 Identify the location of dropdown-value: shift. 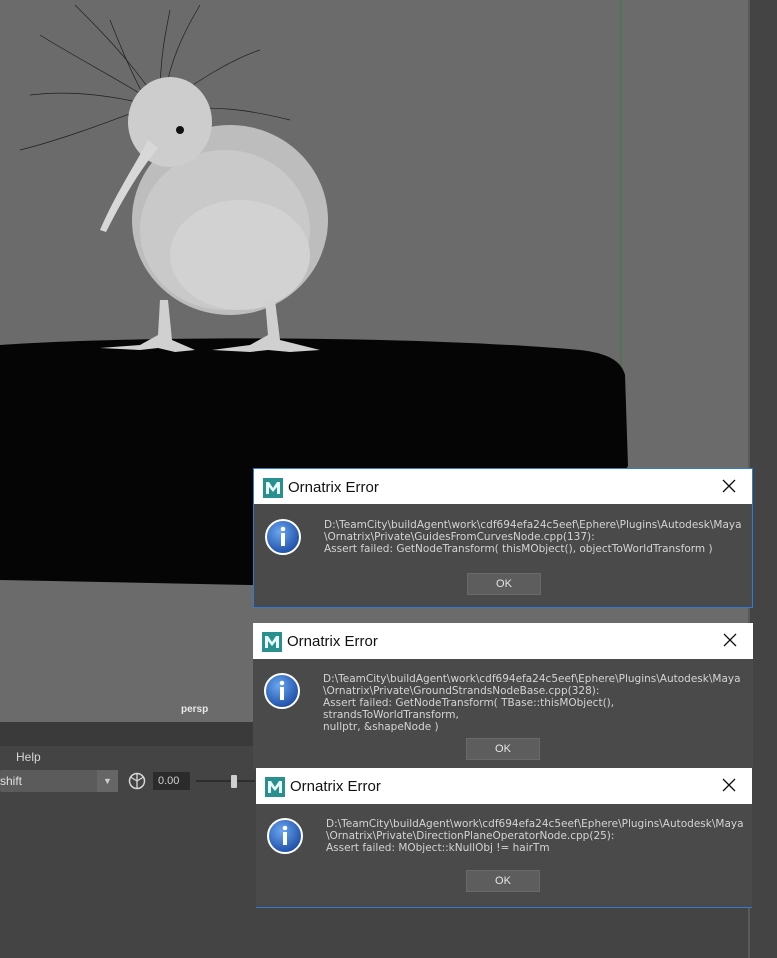
(11, 781).